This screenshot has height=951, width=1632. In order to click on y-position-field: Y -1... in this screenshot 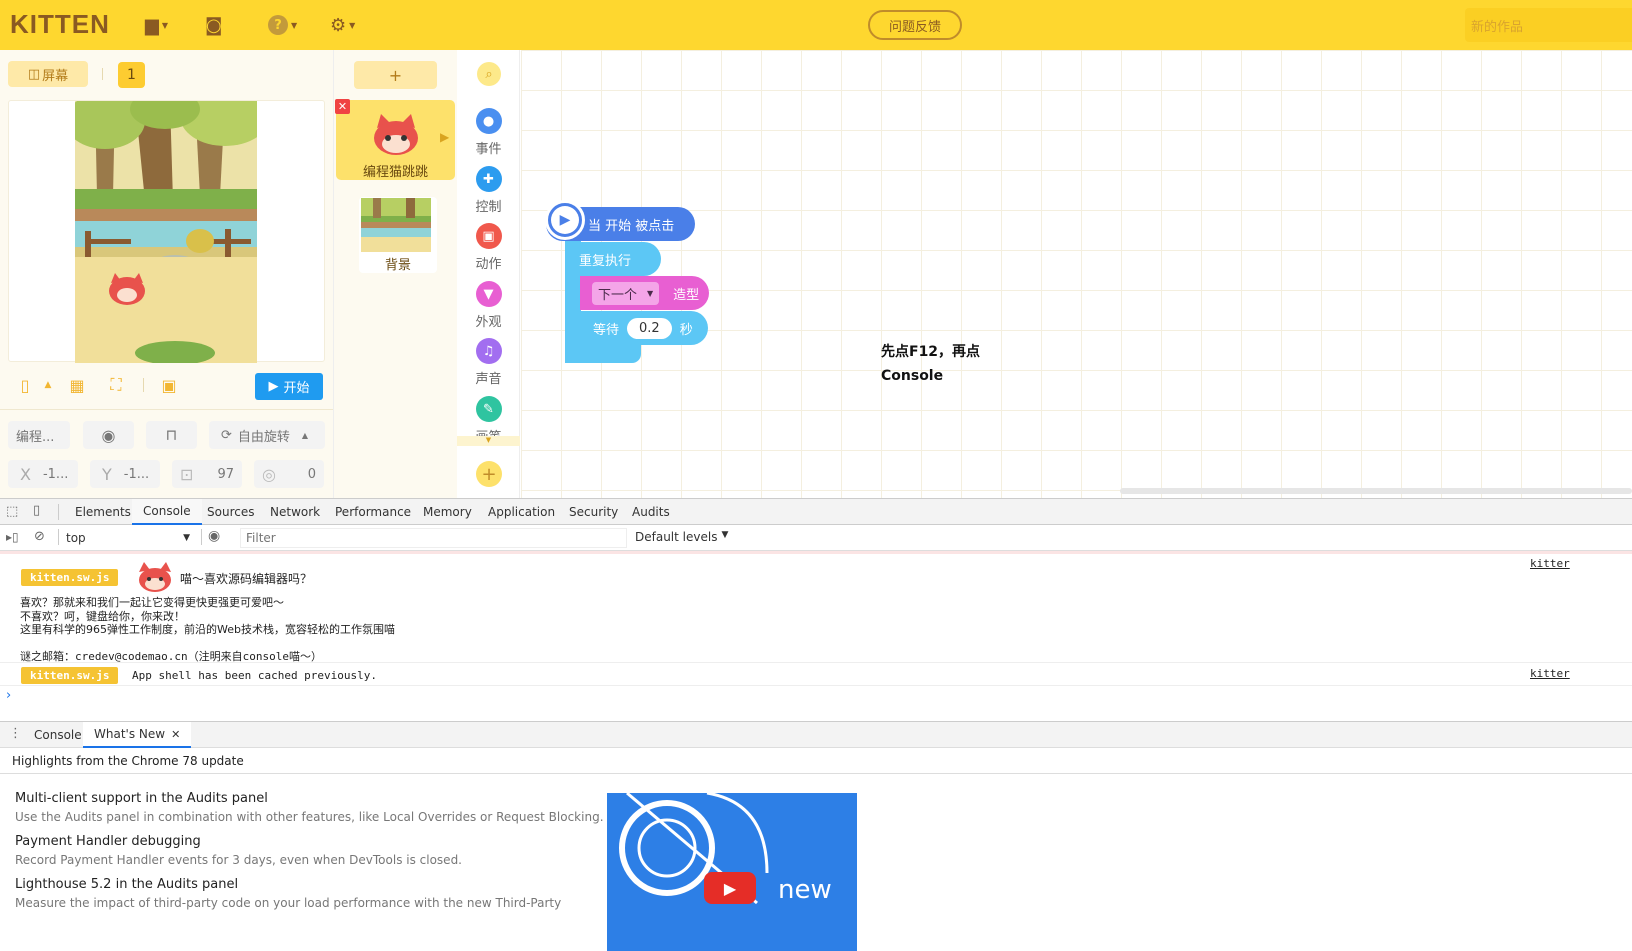, I will do `click(125, 474)`.